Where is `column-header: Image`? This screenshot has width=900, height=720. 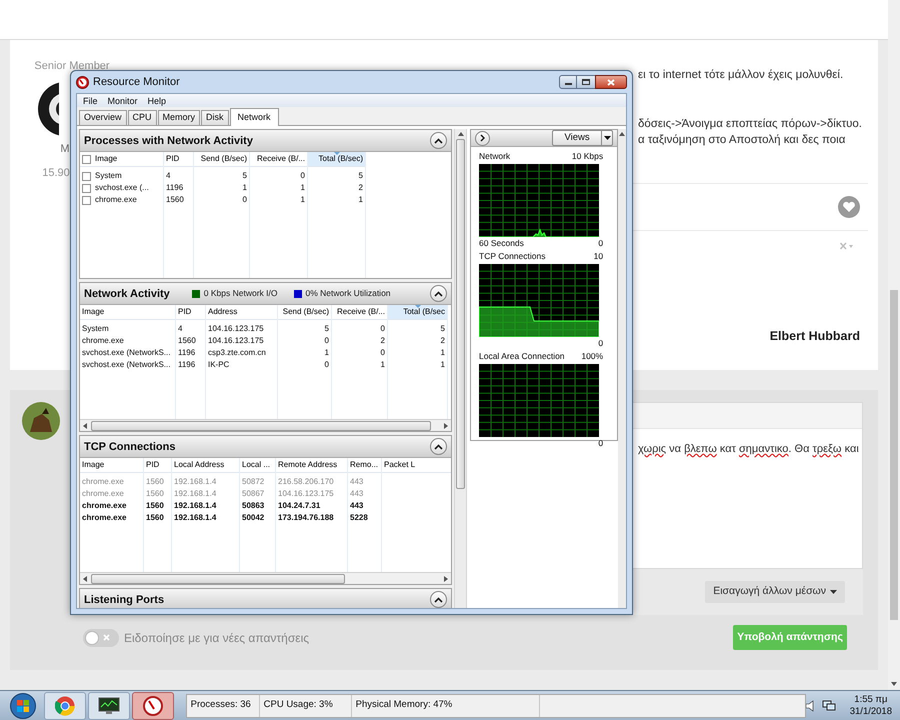 column-header: Image is located at coordinates (121, 159).